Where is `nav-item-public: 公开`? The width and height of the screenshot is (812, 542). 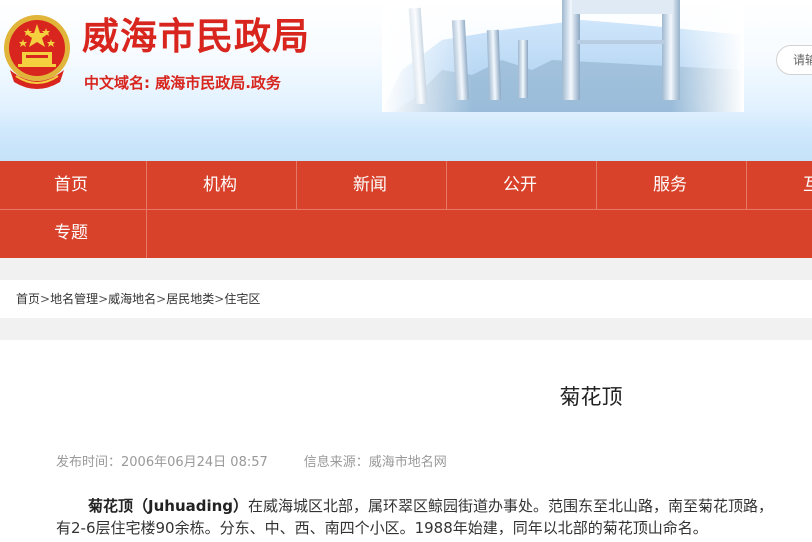 nav-item-public: 公开 is located at coordinates (578, 185).